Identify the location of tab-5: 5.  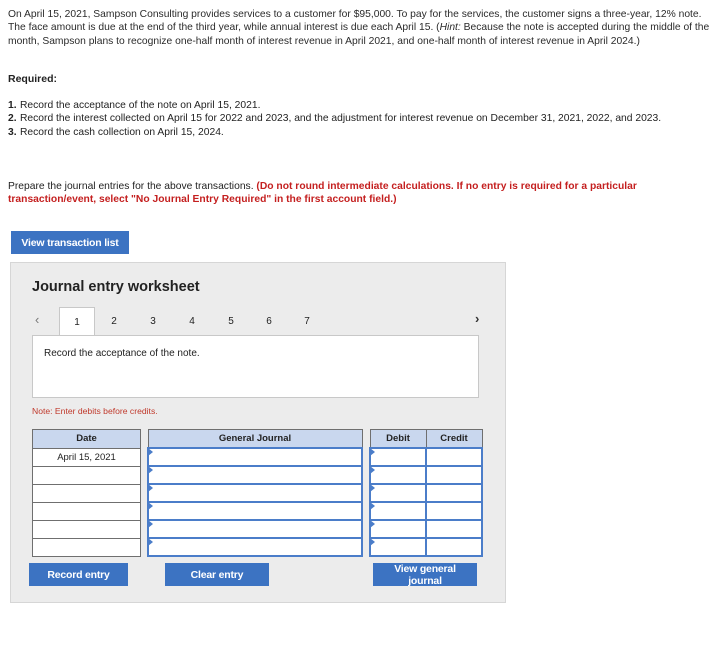
(231, 321).